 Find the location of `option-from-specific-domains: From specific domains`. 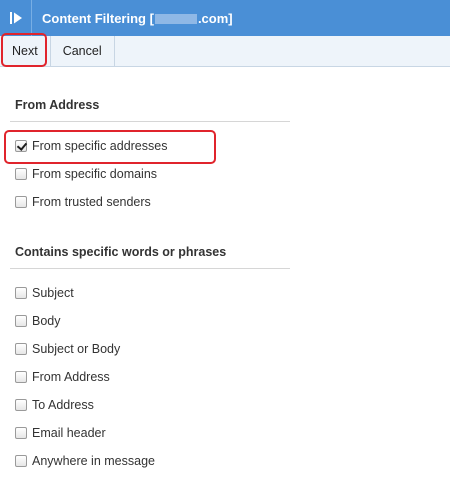

option-from-specific-domains: From specific domains is located at coordinates (86, 174).